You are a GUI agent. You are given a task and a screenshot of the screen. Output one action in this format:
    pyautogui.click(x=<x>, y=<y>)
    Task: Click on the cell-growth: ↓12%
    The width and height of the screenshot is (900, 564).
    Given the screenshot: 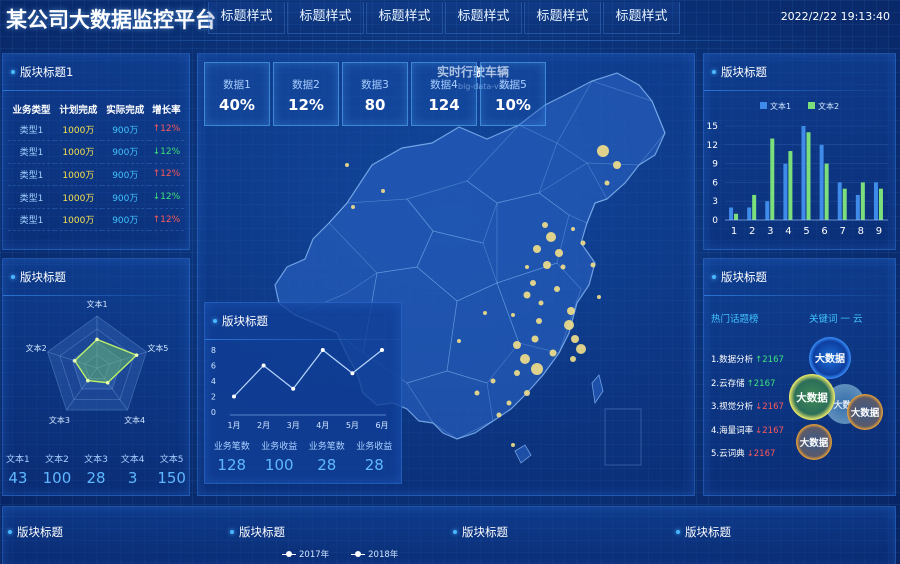 What is the action you would take?
    pyautogui.click(x=166, y=152)
    